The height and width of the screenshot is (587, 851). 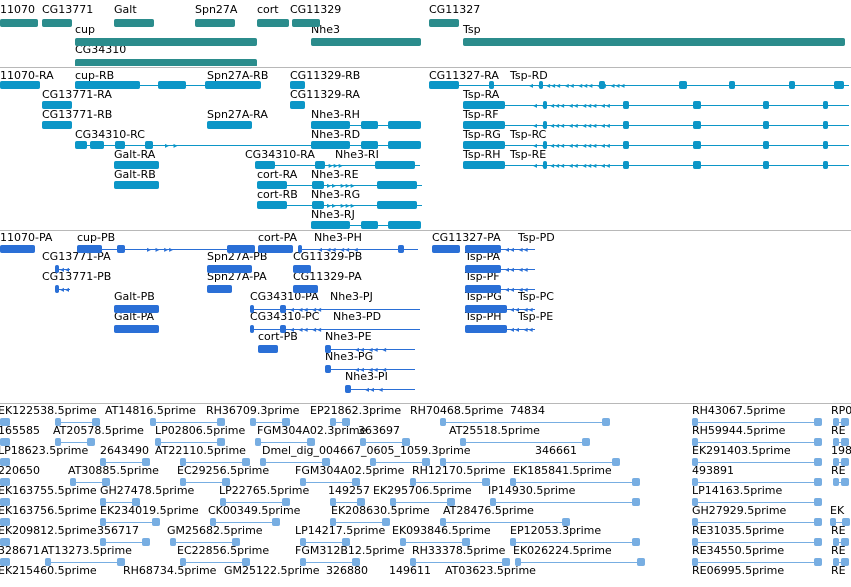 I want to click on feature-label: 11070-PA, so click(x=26, y=237).